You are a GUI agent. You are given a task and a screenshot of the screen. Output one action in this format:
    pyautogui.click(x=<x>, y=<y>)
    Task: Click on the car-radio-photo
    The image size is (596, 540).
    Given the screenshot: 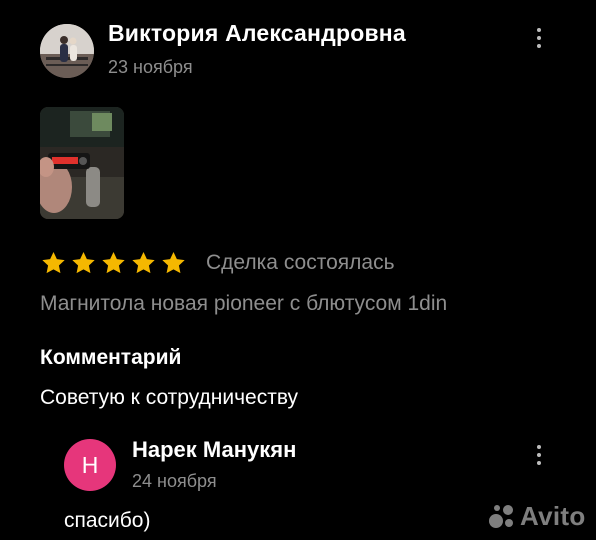 What is the action you would take?
    pyautogui.click(x=82, y=163)
    